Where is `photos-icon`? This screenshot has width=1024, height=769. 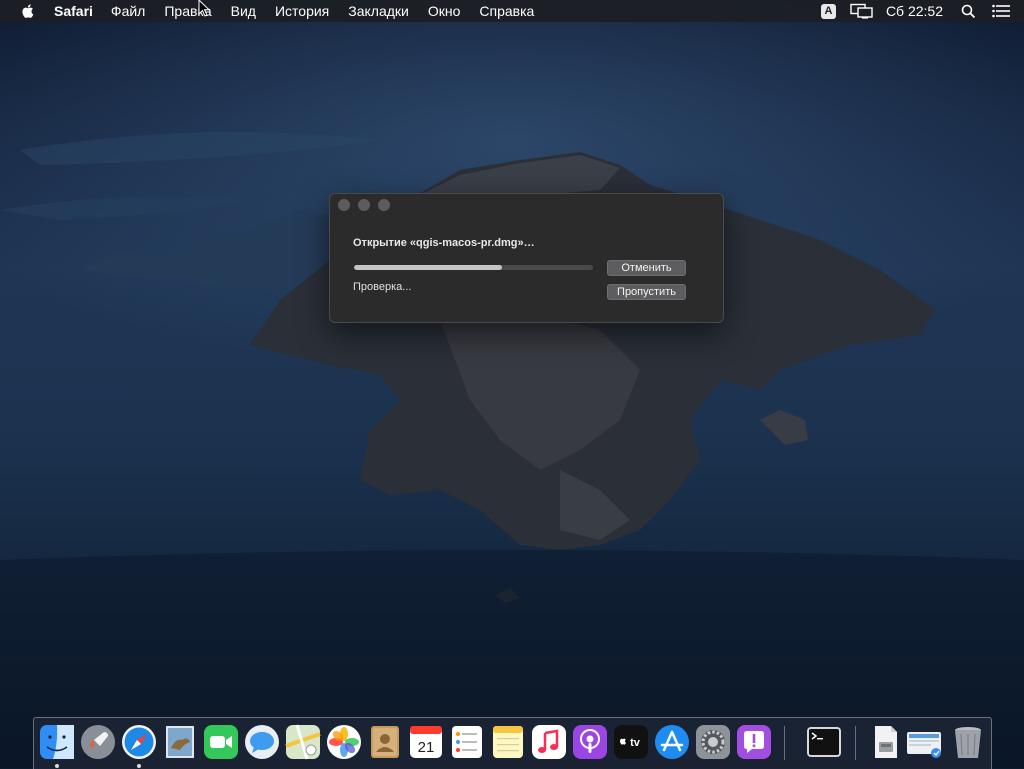 photos-icon is located at coordinates (344, 742).